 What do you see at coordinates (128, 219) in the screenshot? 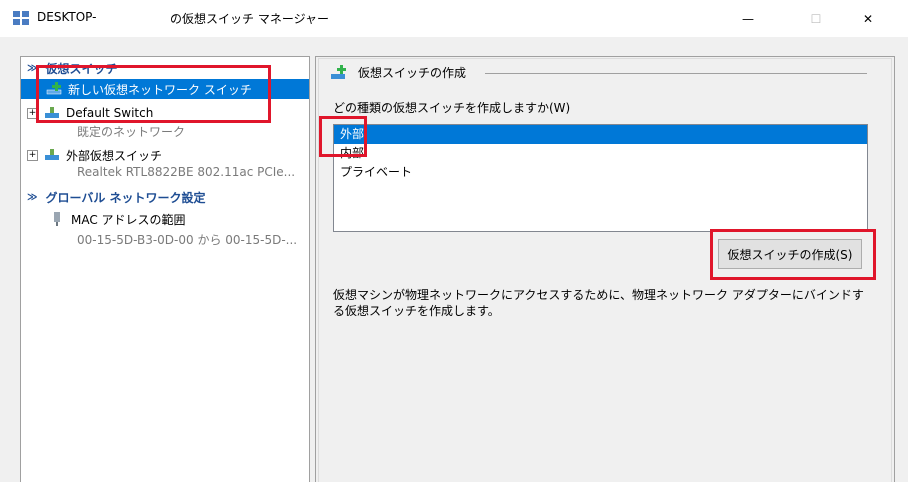
I see `nav-item-label: MAC アドレスの範囲` at bounding box center [128, 219].